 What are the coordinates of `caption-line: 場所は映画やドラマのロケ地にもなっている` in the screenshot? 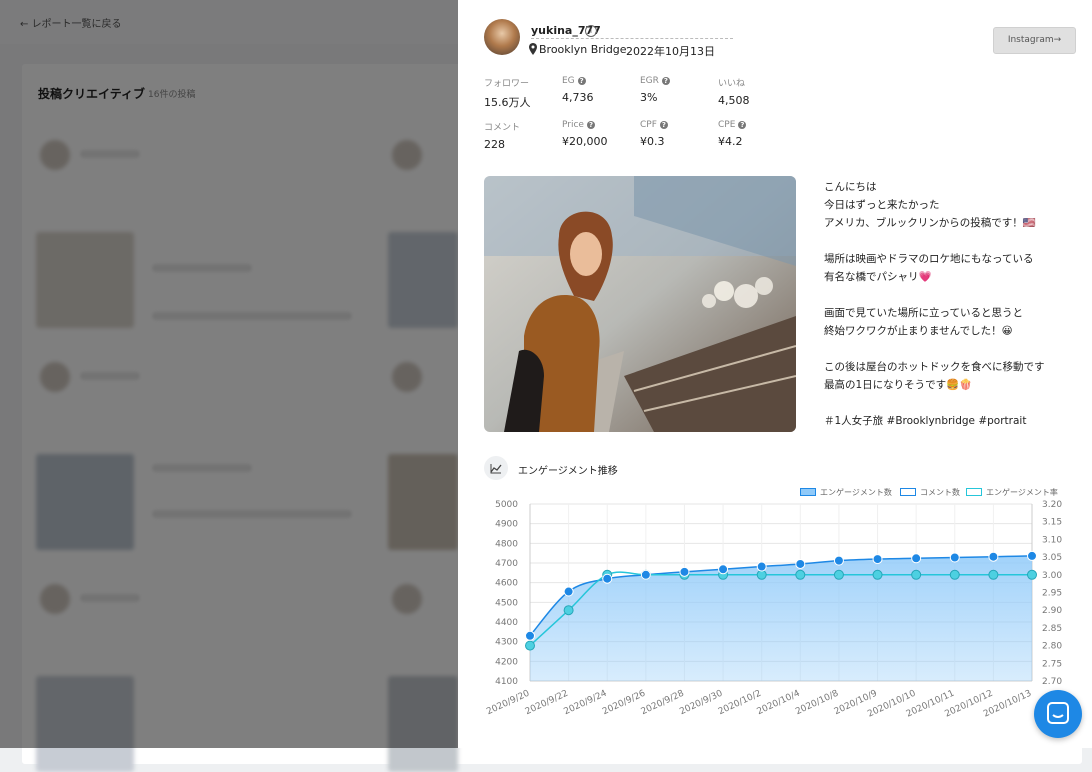 It's located at (929, 259).